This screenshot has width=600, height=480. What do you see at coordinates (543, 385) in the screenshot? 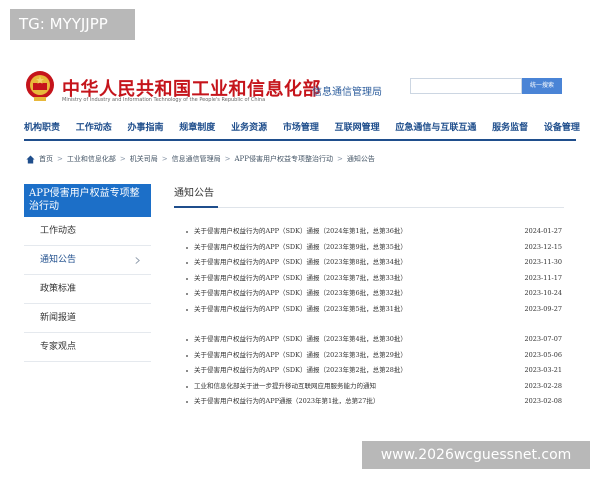
I see `notice-date: 2023-02-28` at bounding box center [543, 385].